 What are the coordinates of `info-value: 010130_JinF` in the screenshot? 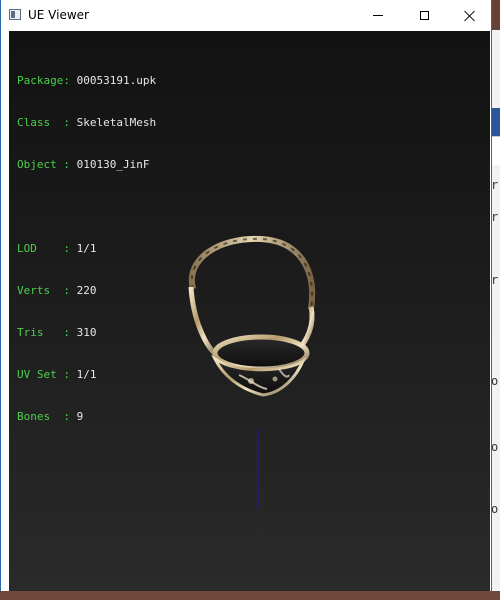 It's located at (113, 164).